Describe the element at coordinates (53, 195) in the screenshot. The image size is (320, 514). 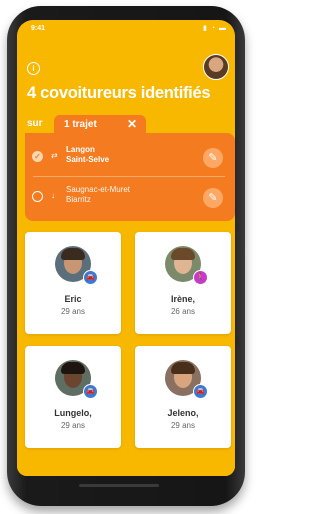
I see `arrow-down-icon: ↓` at that location.